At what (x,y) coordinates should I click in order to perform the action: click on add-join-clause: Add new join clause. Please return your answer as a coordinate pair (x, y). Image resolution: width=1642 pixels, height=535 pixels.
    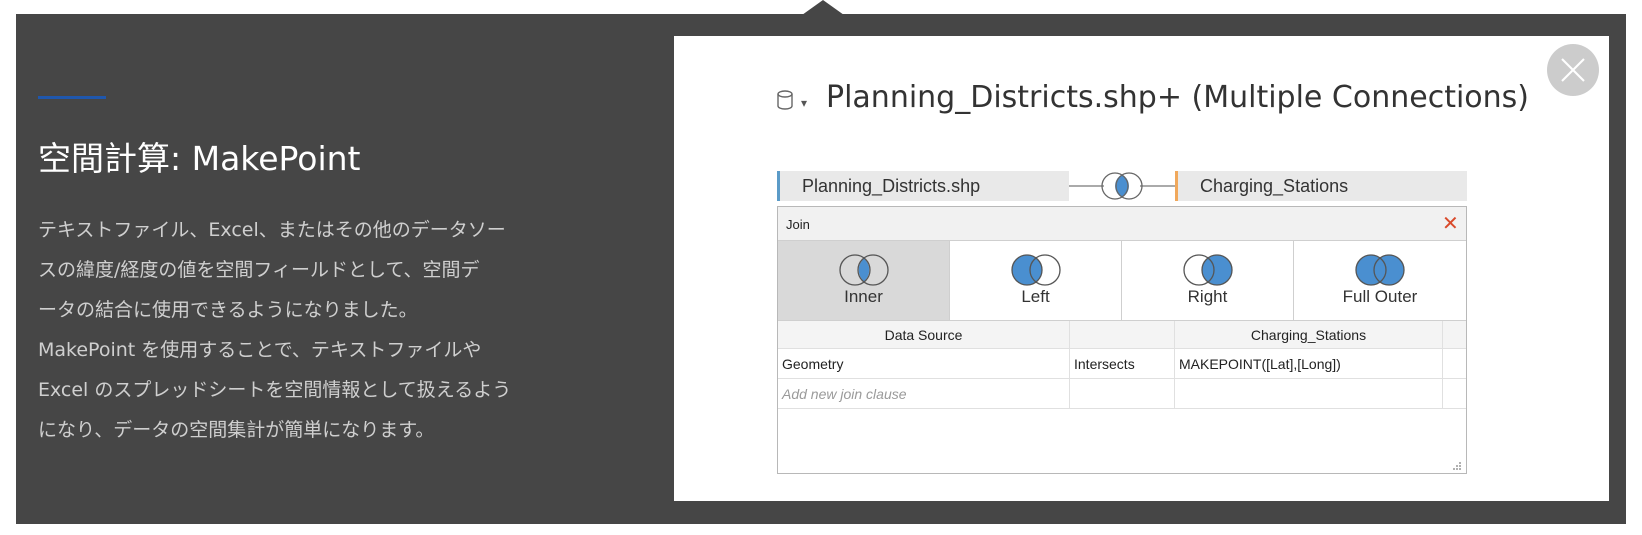
    Looking at the image, I should click on (924, 393).